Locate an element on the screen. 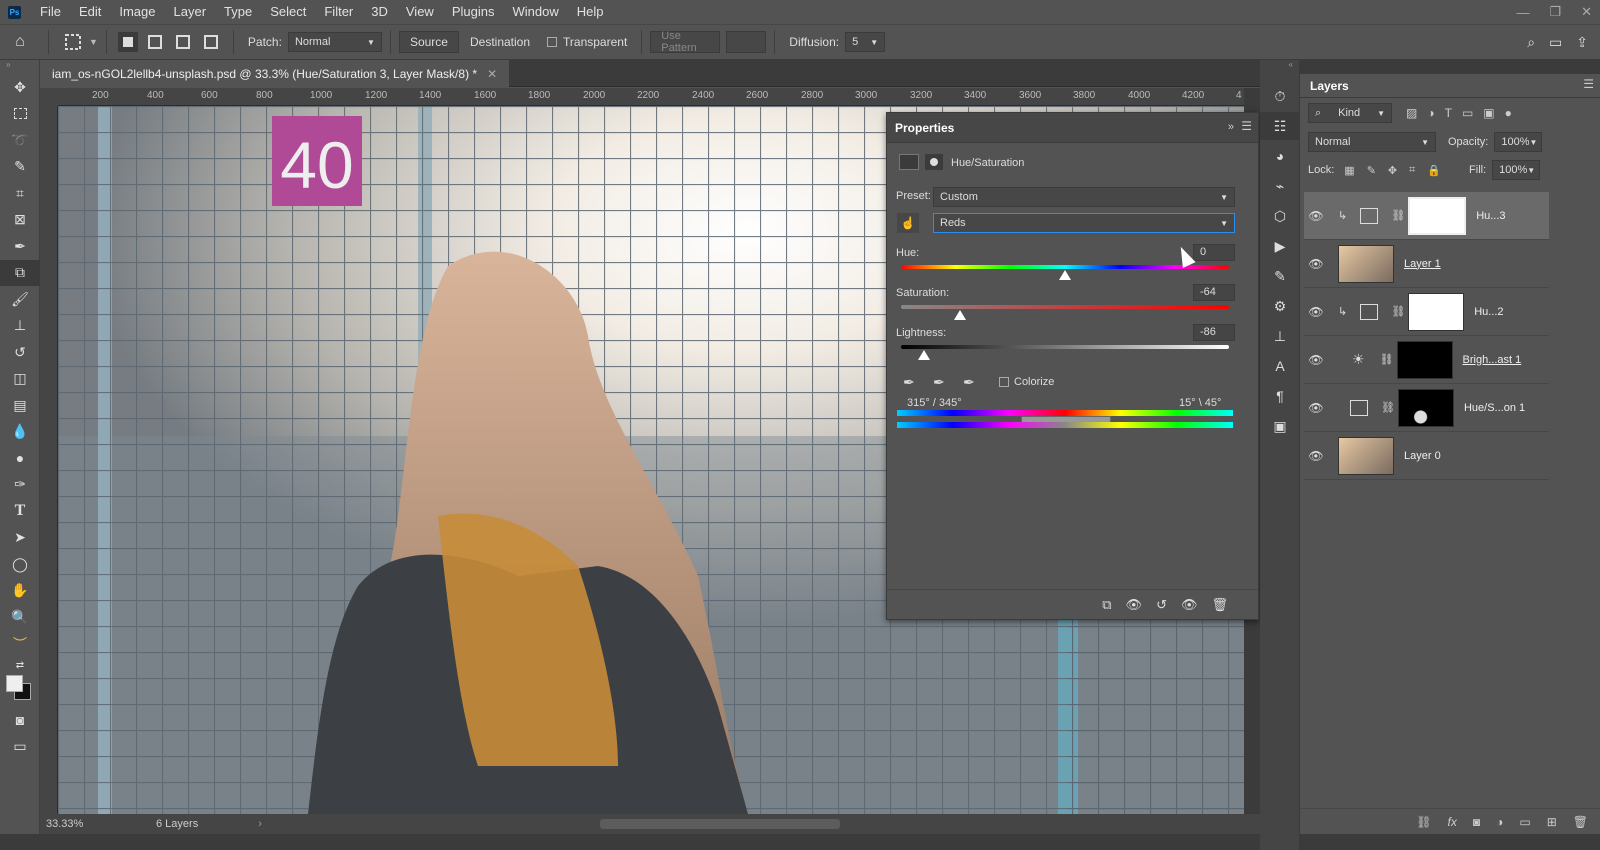 This screenshot has height=850, width=1600. layer-thumbnail is located at coordinates (1366, 455).